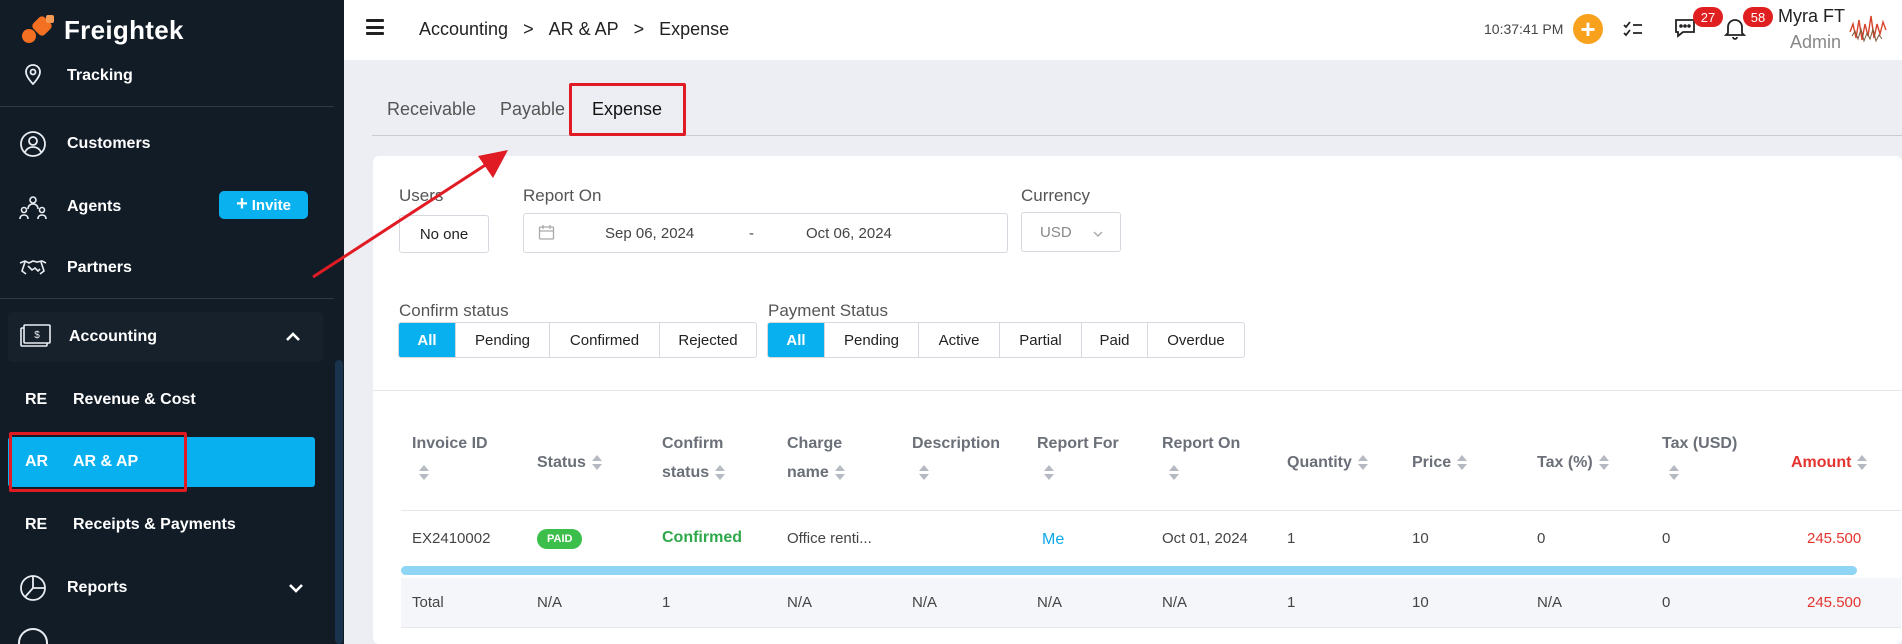 The height and width of the screenshot is (644, 1902). I want to click on col-report-on: Report On, so click(1212, 458).